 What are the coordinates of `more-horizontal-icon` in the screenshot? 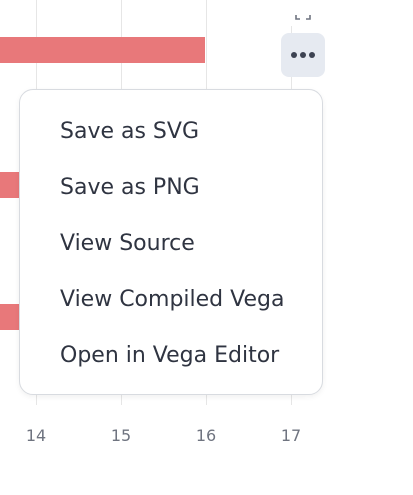 It's located at (303, 55).